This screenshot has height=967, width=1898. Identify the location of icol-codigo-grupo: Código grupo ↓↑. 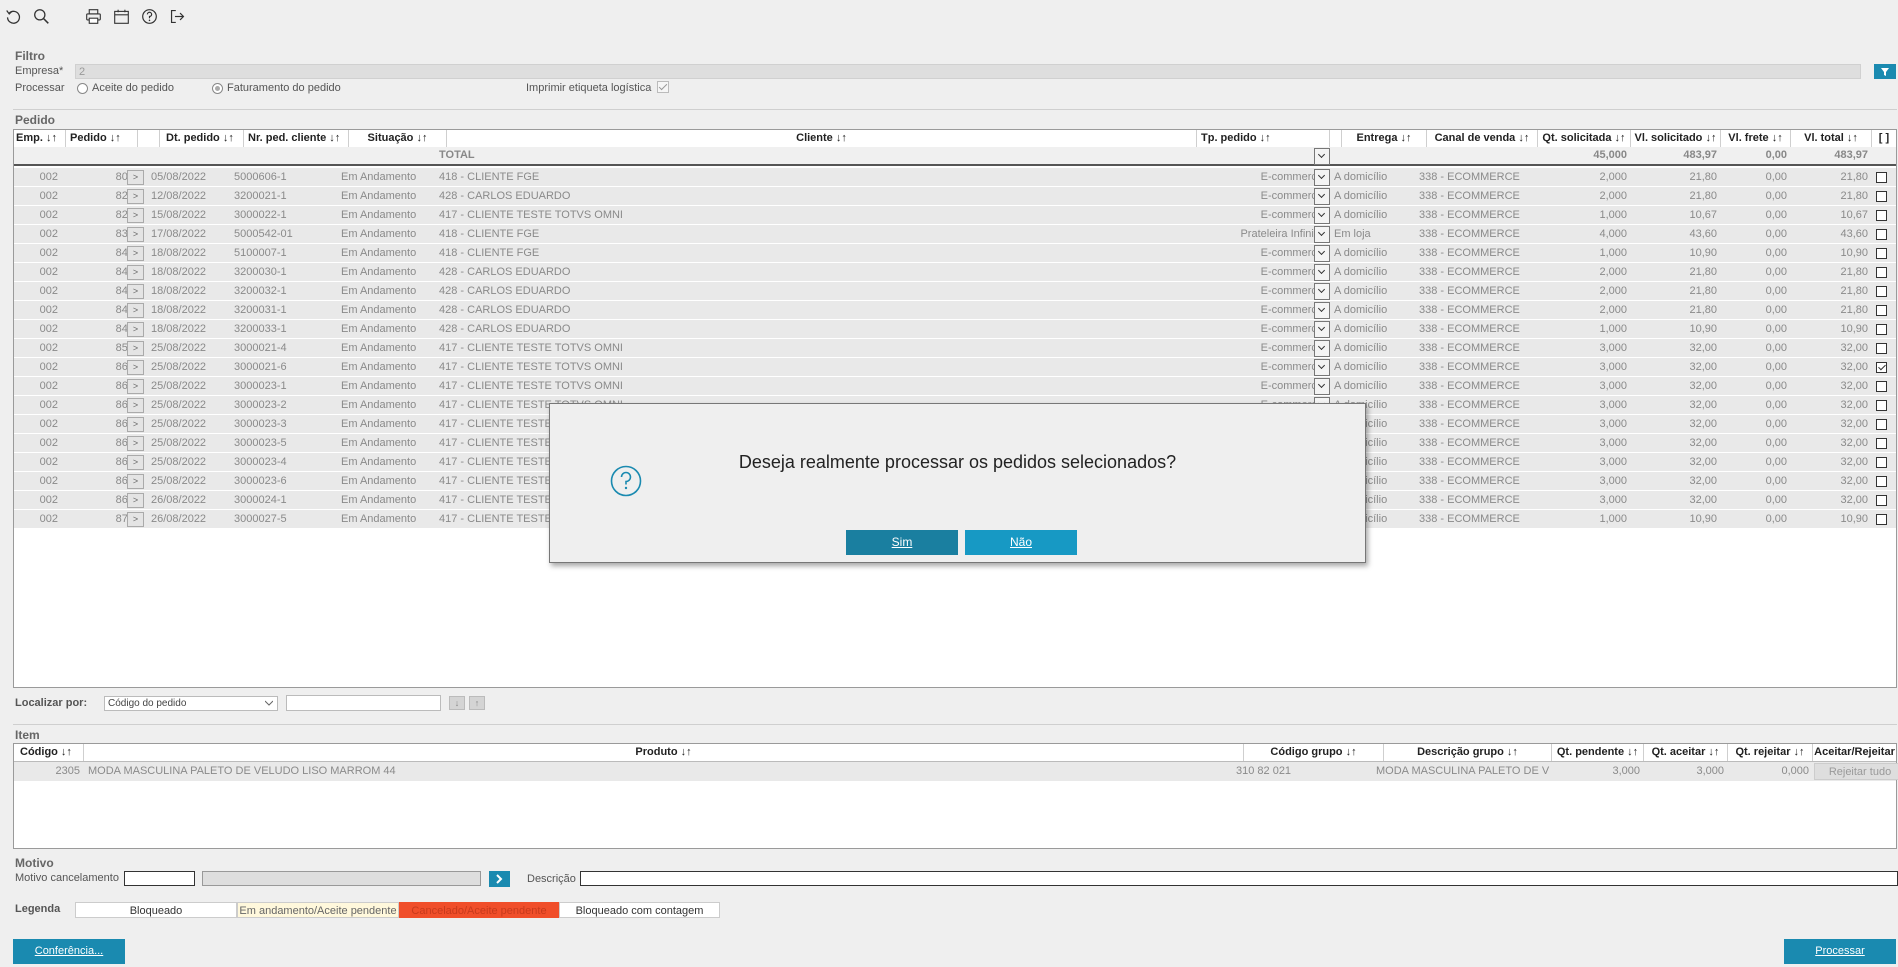
(1314, 752).